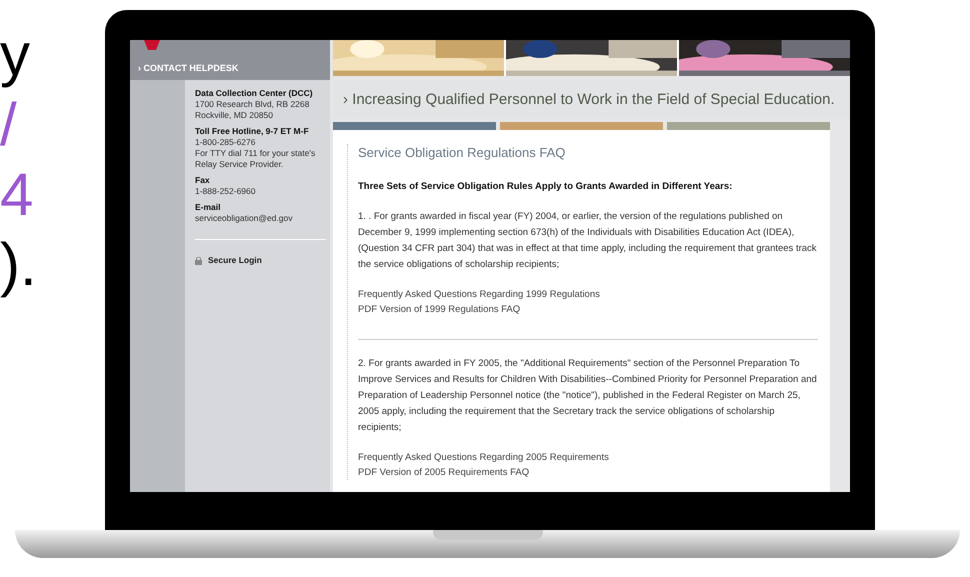 The height and width of the screenshot is (577, 970). What do you see at coordinates (255, 159) in the screenshot?
I see `contact-text: For TTY dial 711 for your state's Relay Service Provider.` at bounding box center [255, 159].